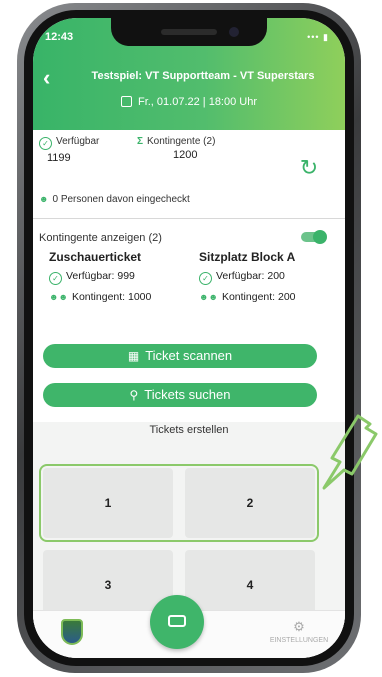 The height and width of the screenshot is (677, 382). Describe the element at coordinates (59, 158) in the screenshot. I see `available-value: 1199` at that location.